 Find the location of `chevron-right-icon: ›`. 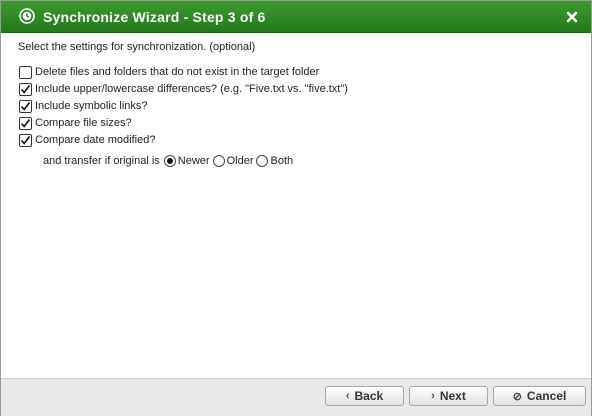

chevron-right-icon: › is located at coordinates (433, 396).